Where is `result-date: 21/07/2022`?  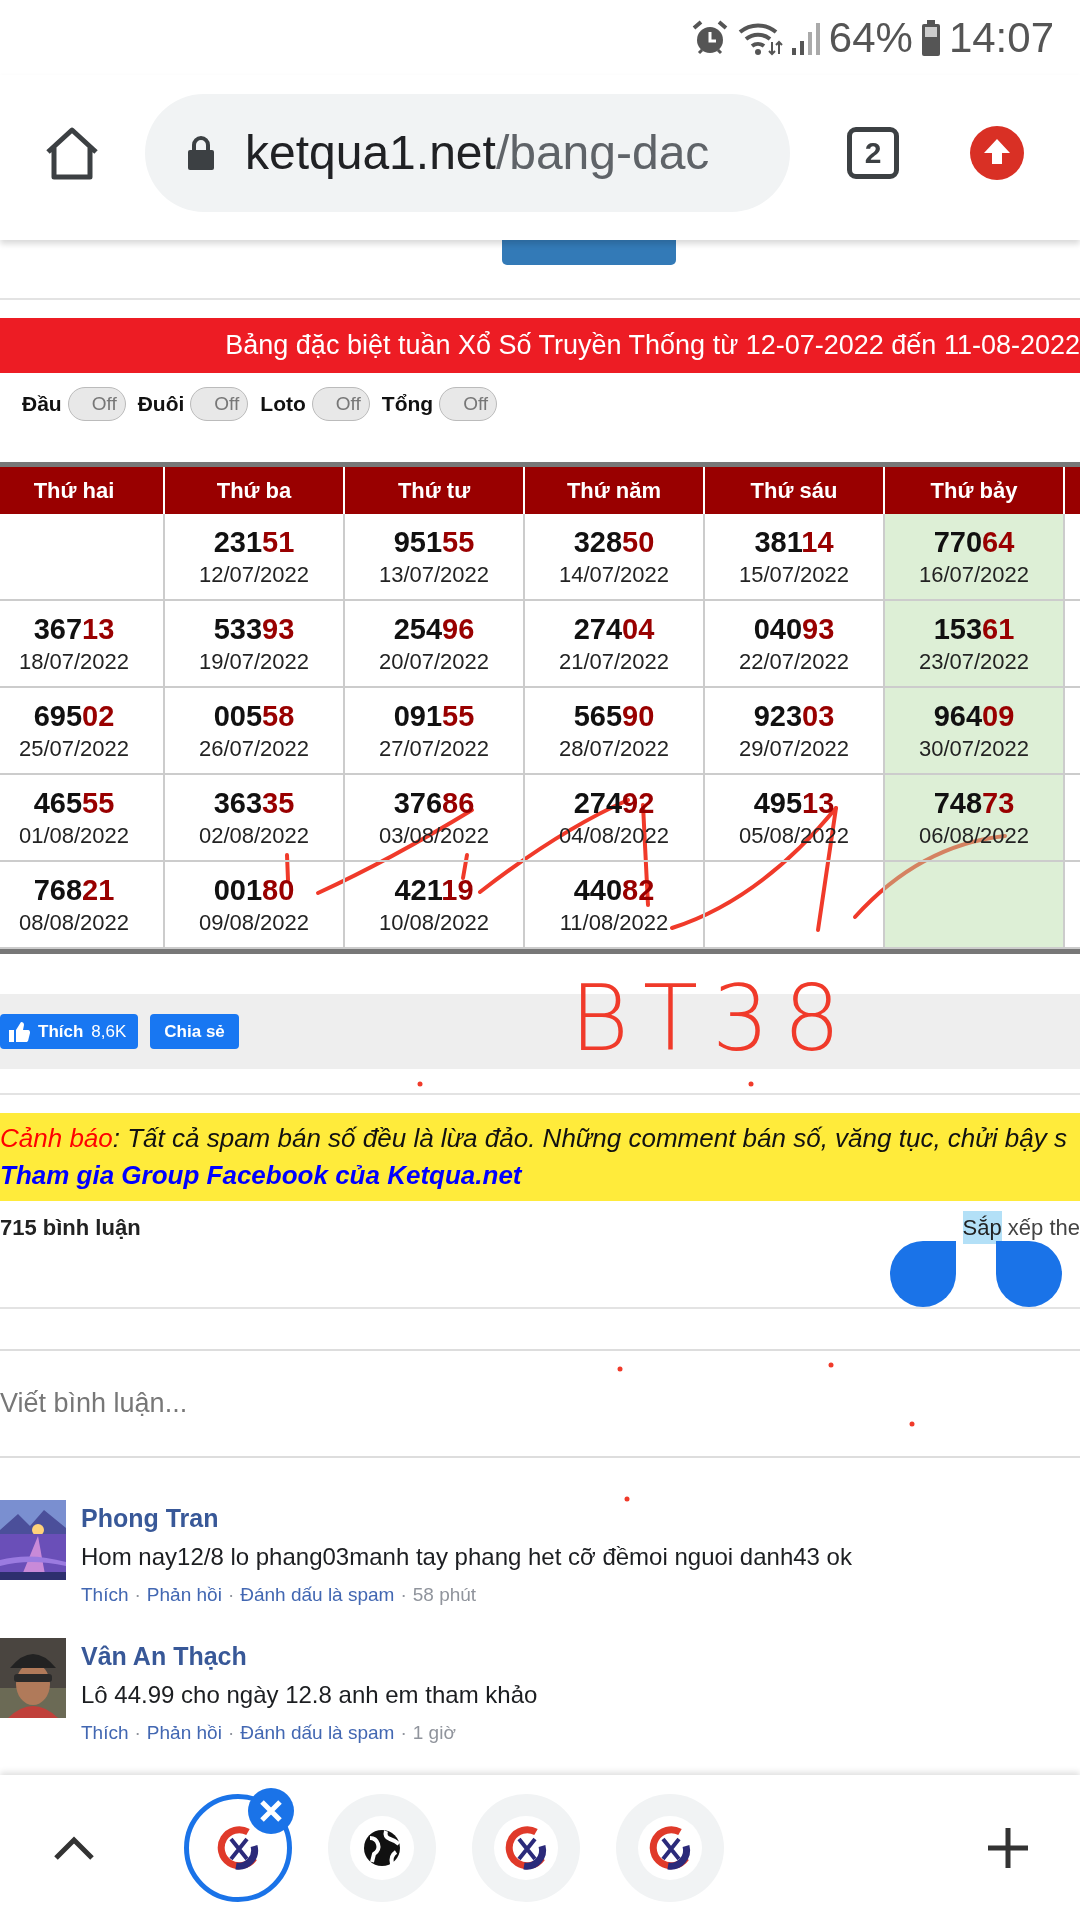 result-date: 21/07/2022 is located at coordinates (614, 661).